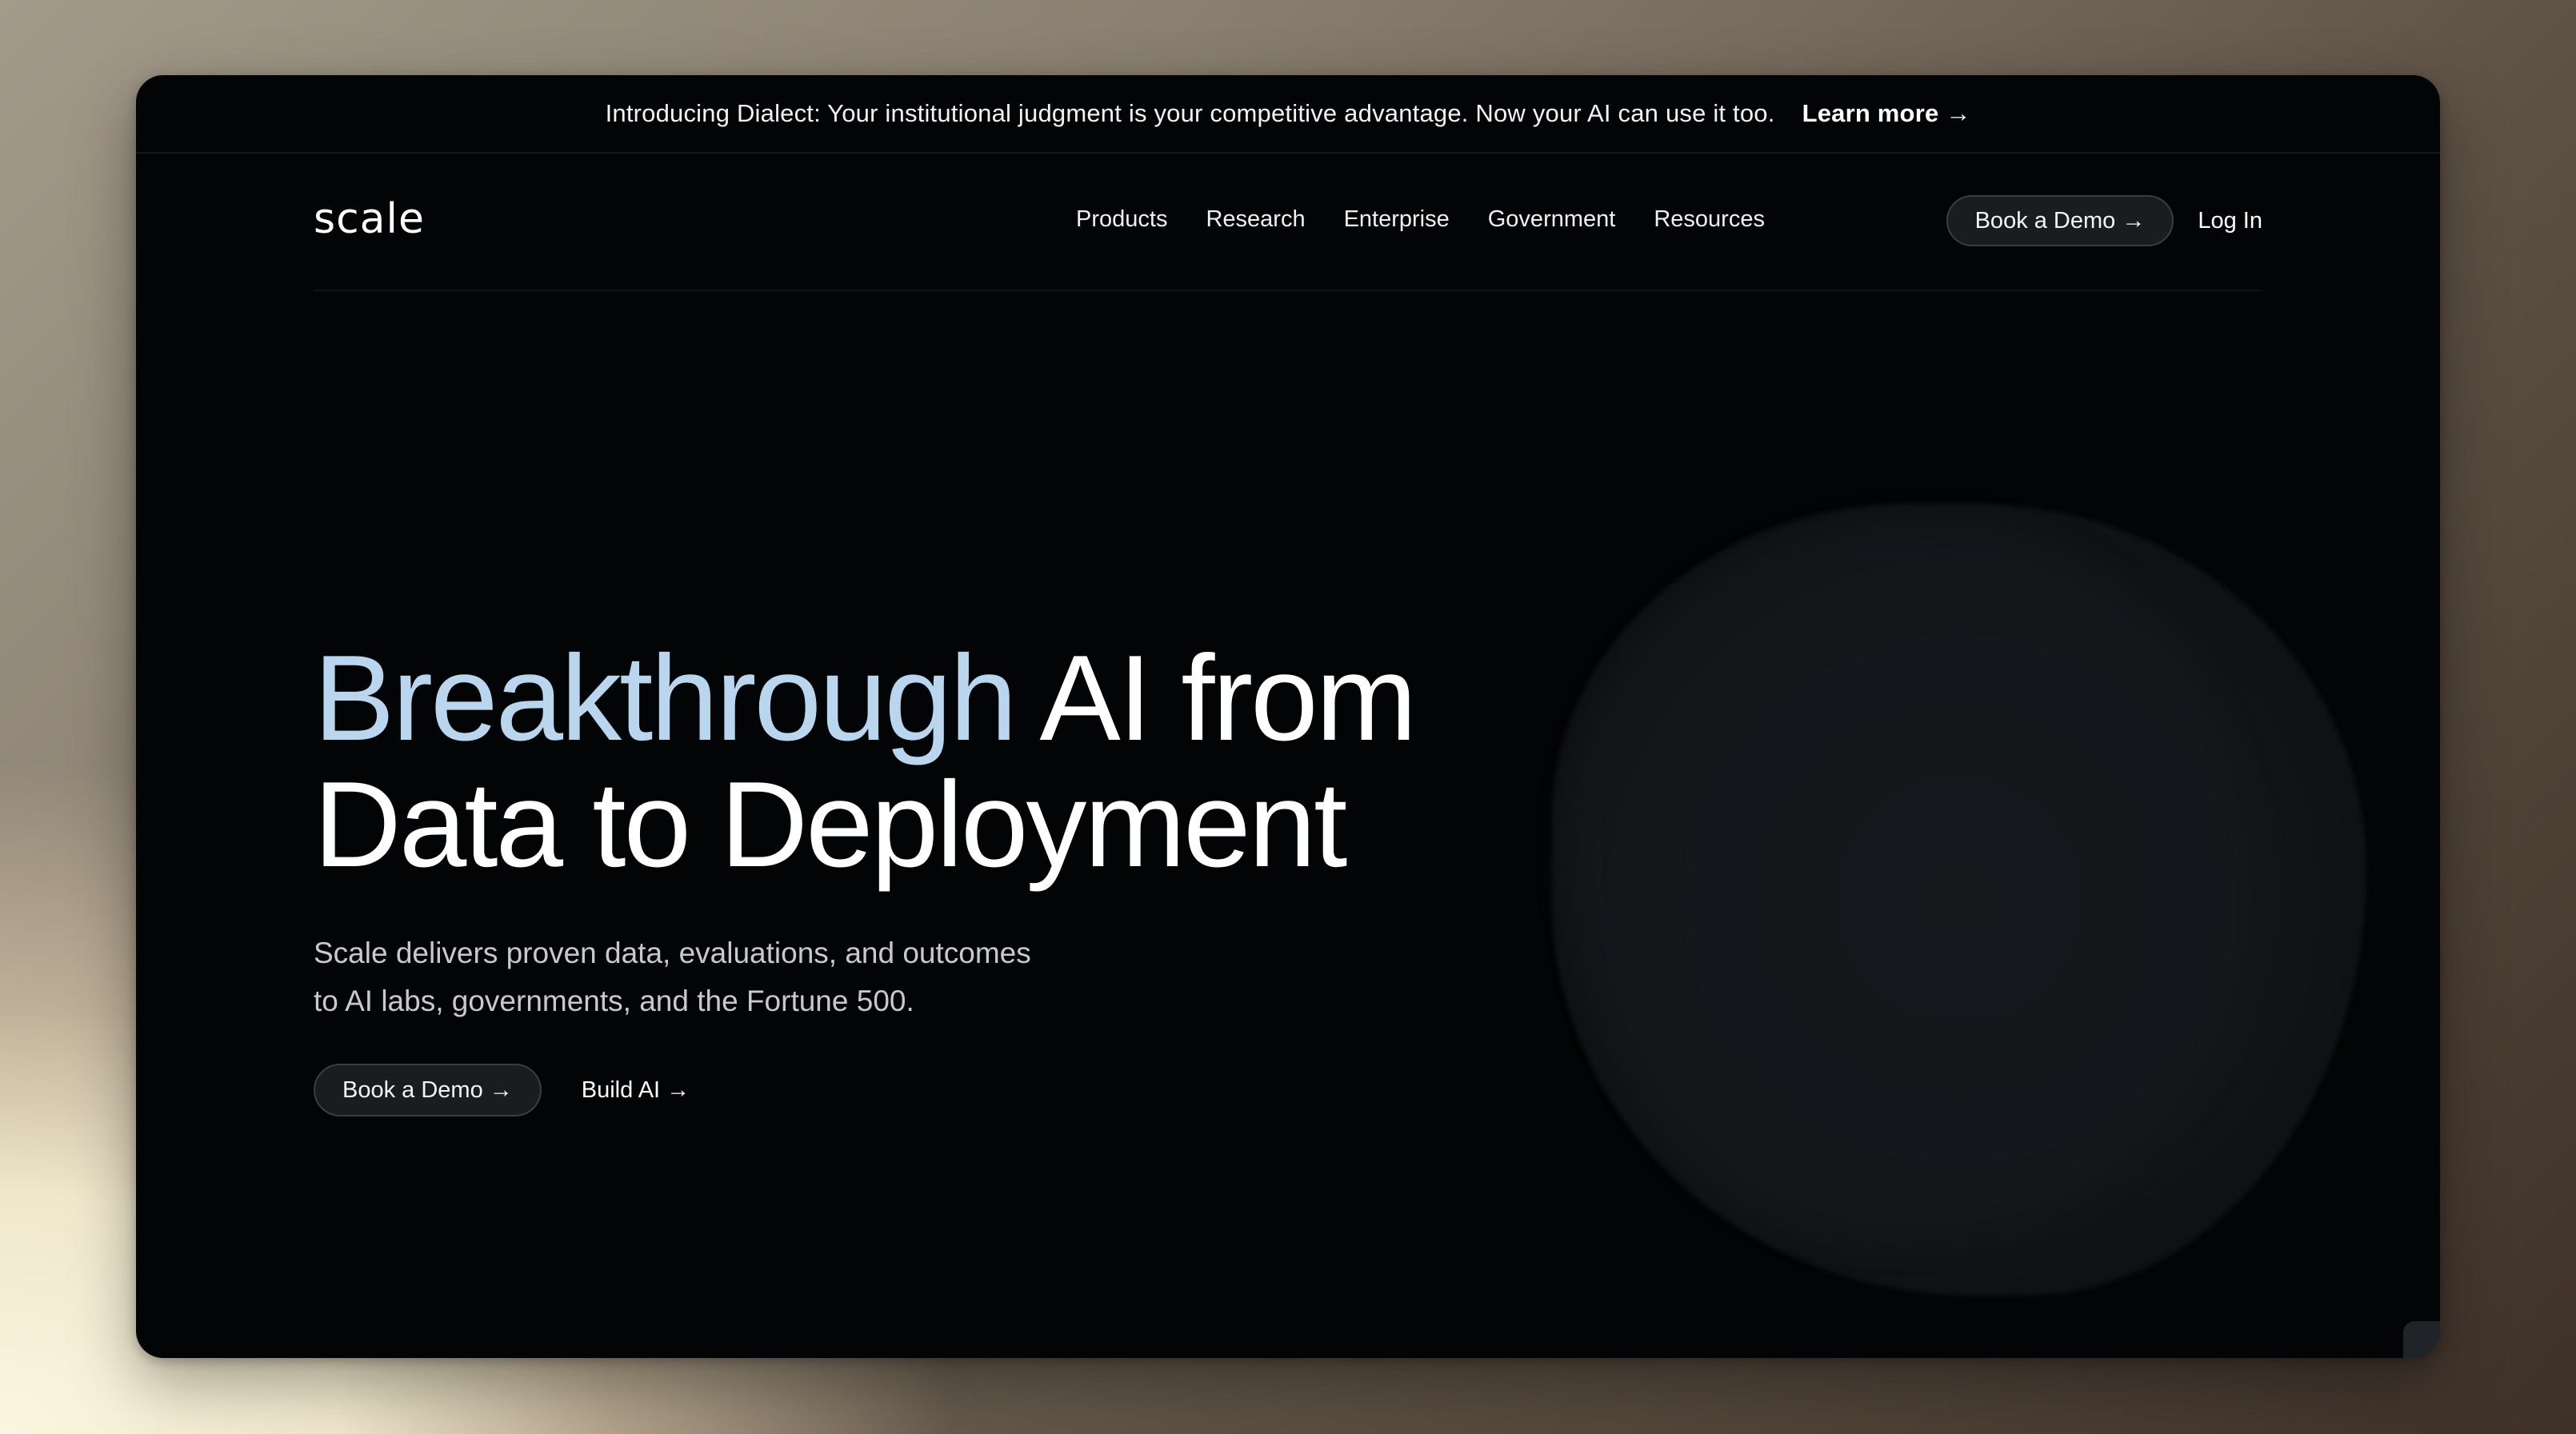  Describe the element at coordinates (666, 698) in the screenshot. I see `hero-title-accent: Breakthrough` at that location.